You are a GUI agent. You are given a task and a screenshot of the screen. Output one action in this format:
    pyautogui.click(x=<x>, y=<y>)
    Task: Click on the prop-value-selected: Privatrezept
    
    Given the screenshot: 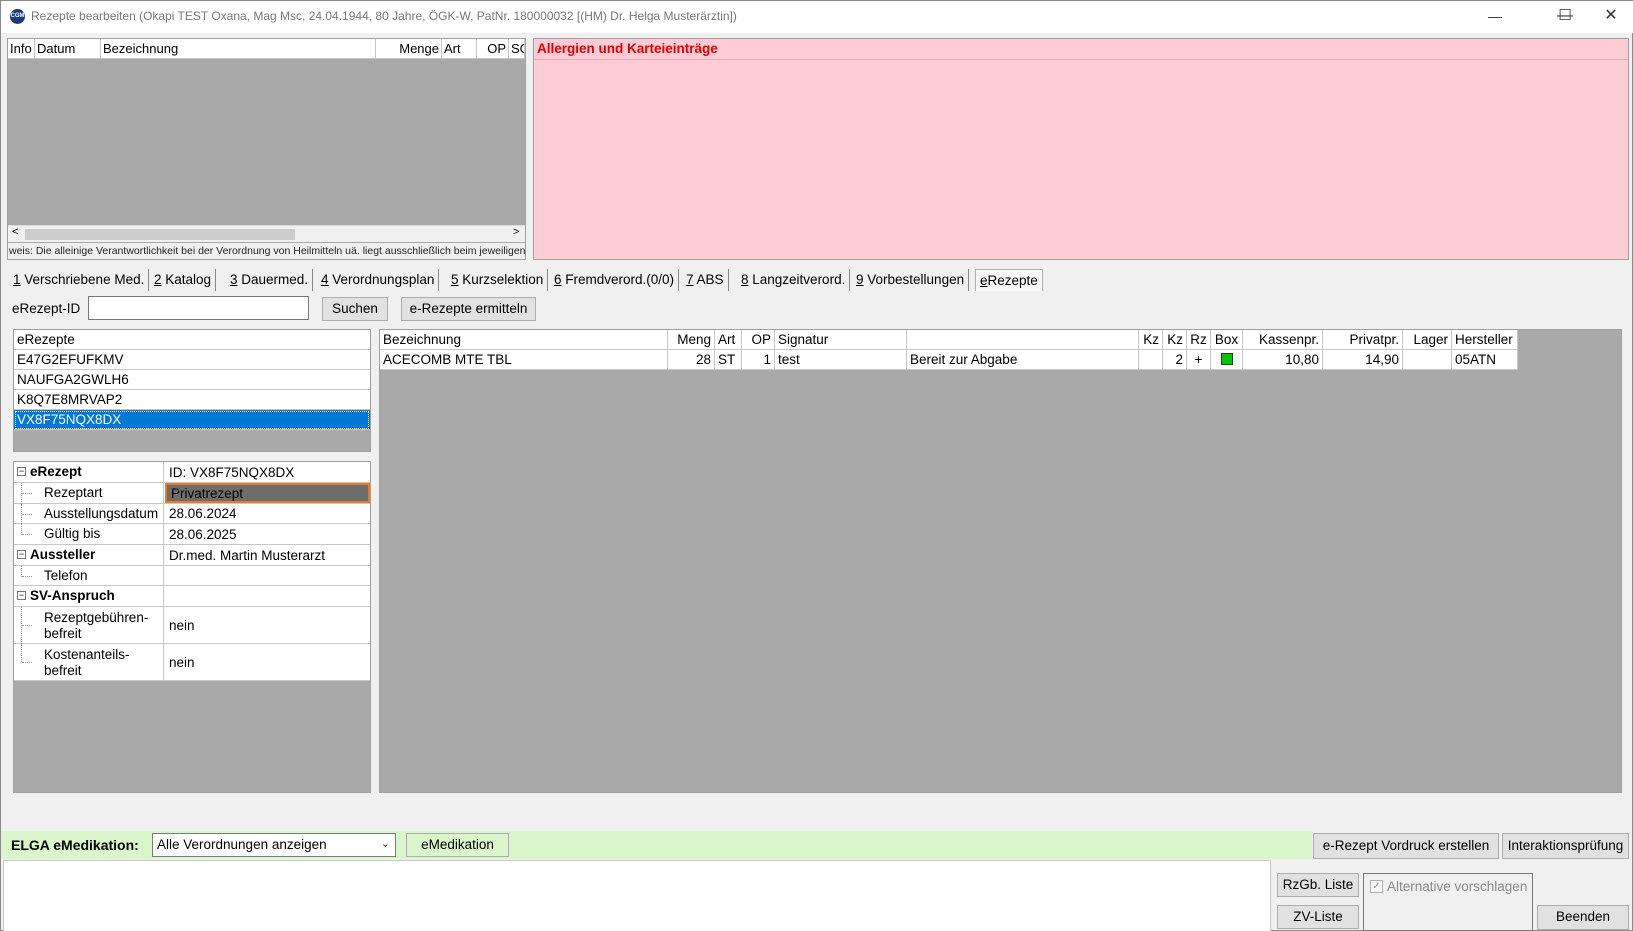 What is the action you would take?
    pyautogui.click(x=267, y=493)
    